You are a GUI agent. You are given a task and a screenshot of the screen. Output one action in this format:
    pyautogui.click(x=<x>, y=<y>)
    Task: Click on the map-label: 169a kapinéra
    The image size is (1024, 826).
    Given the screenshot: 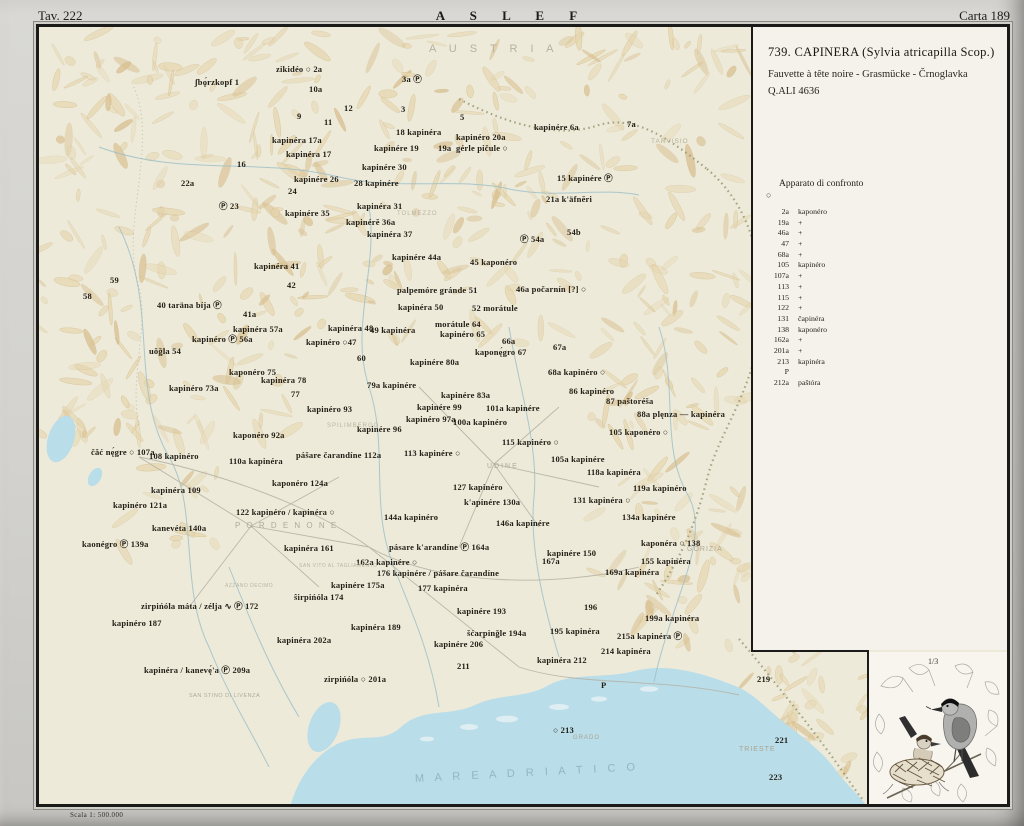 What is the action you would take?
    pyautogui.click(x=632, y=572)
    